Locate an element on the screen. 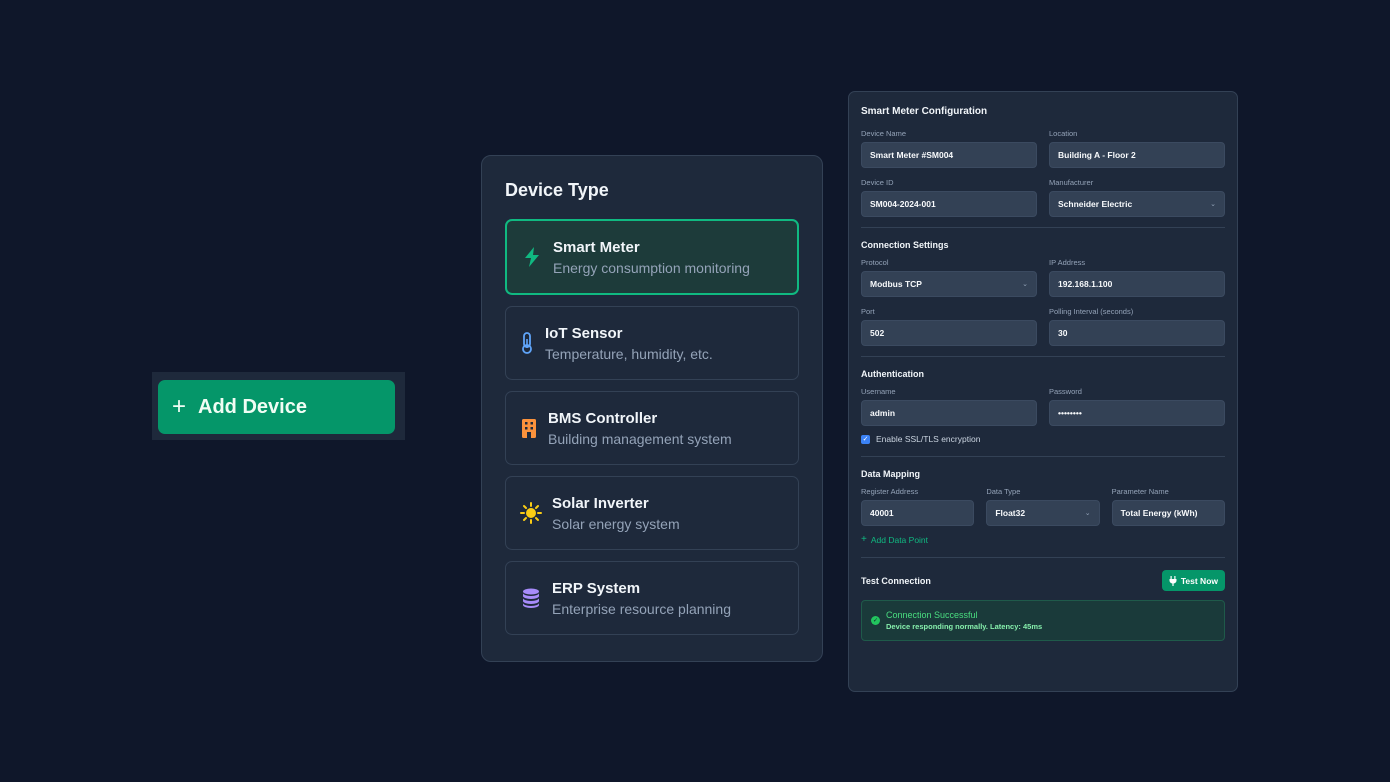  sun-icon is located at coordinates (531, 513).